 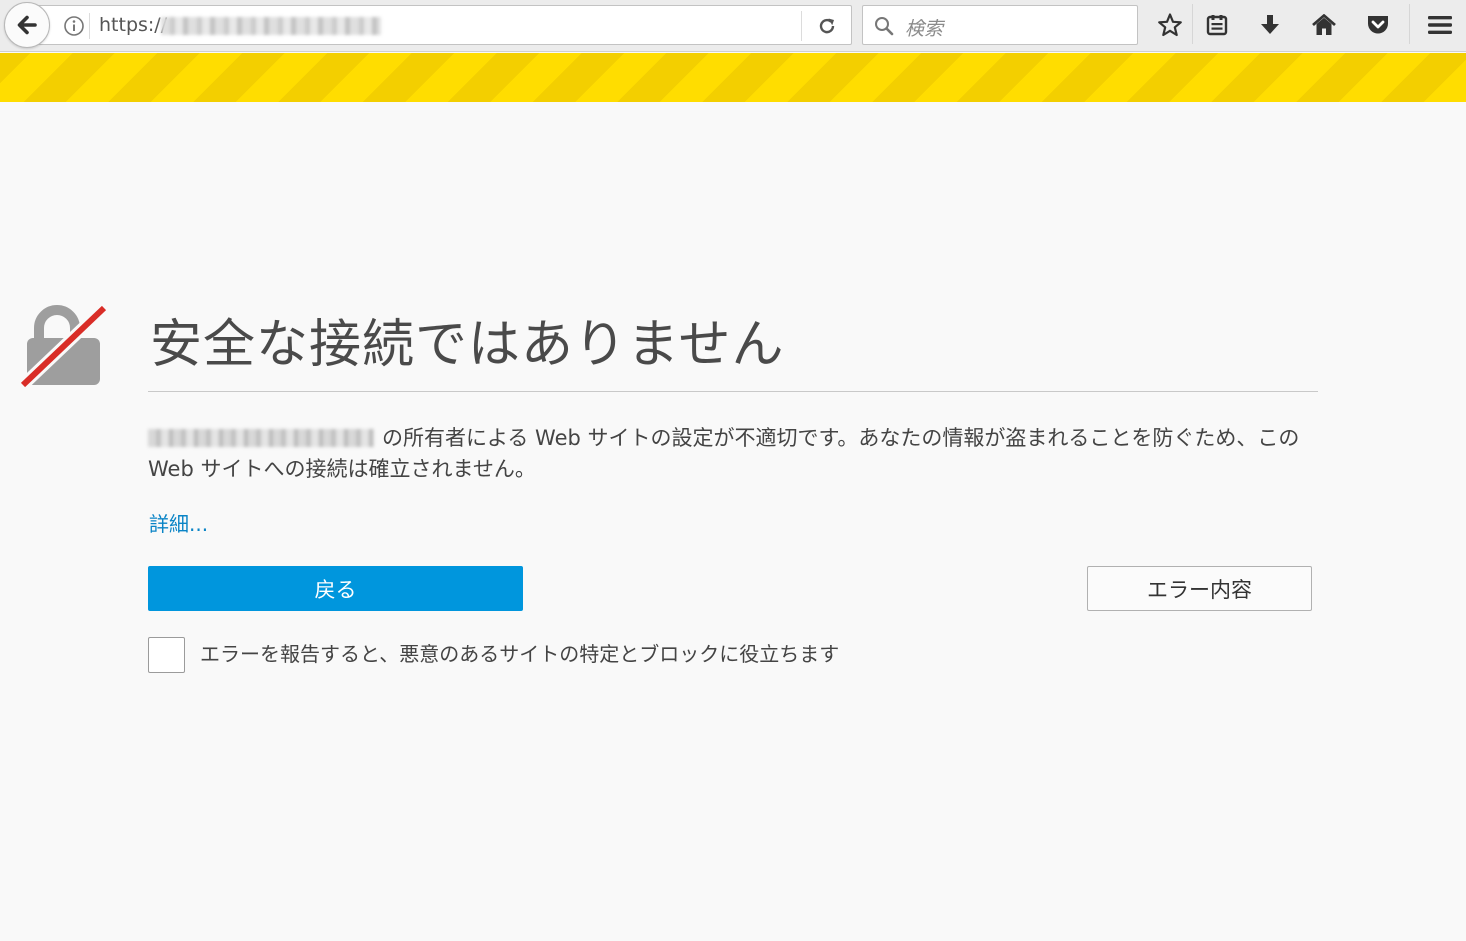 I want to click on back-button, so click(x=27, y=25).